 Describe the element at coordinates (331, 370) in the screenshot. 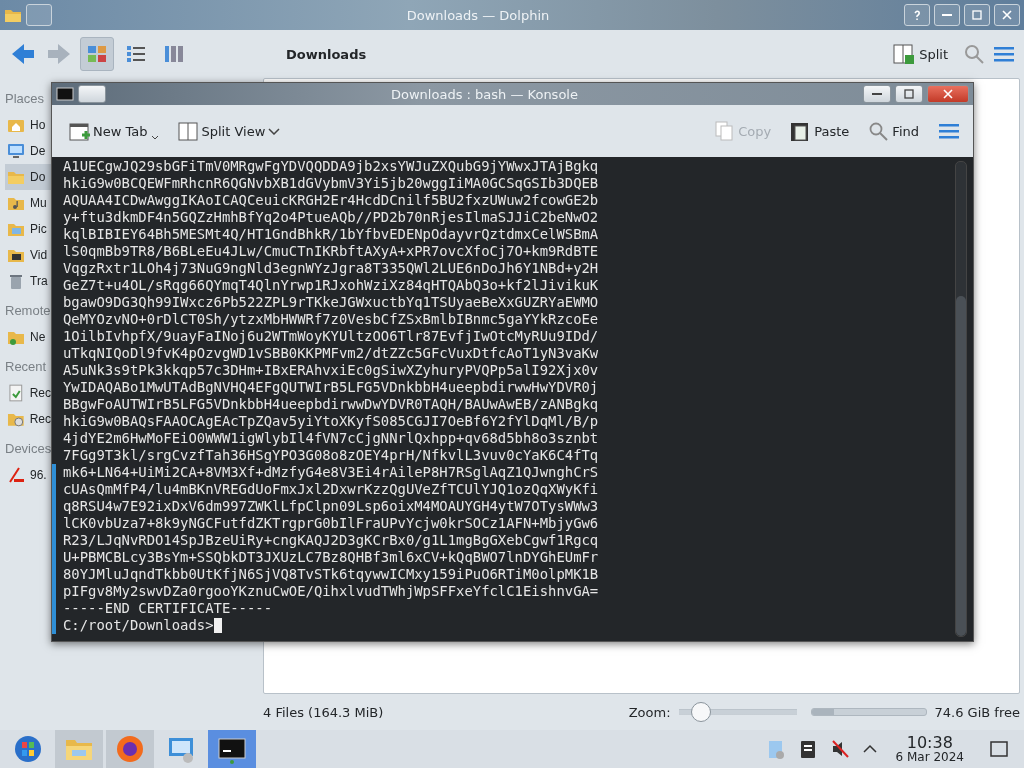

I see `terminal-line: A5uNk3s9tPk3kkqp57c3DHm+IBxERAhvxiEc0gSiwXZyhuryPVQPp5alI92Xjx0v` at that location.